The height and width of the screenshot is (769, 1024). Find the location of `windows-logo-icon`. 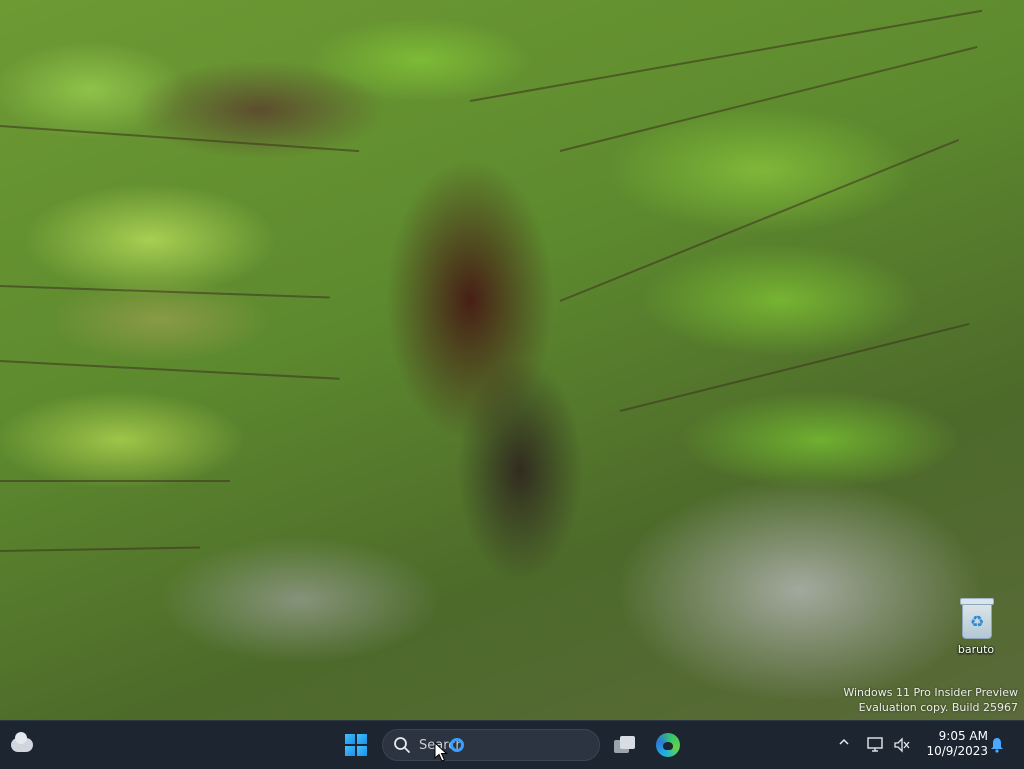

windows-logo-icon is located at coordinates (356, 745).